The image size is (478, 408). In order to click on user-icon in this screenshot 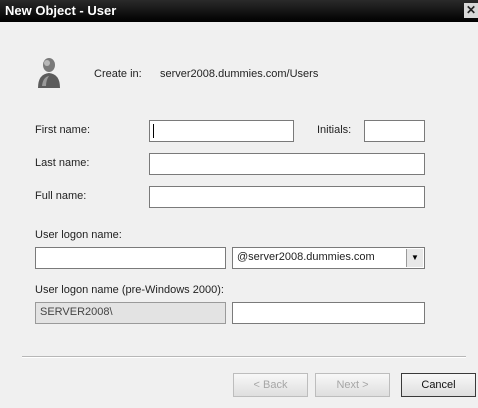, I will do `click(49, 73)`.